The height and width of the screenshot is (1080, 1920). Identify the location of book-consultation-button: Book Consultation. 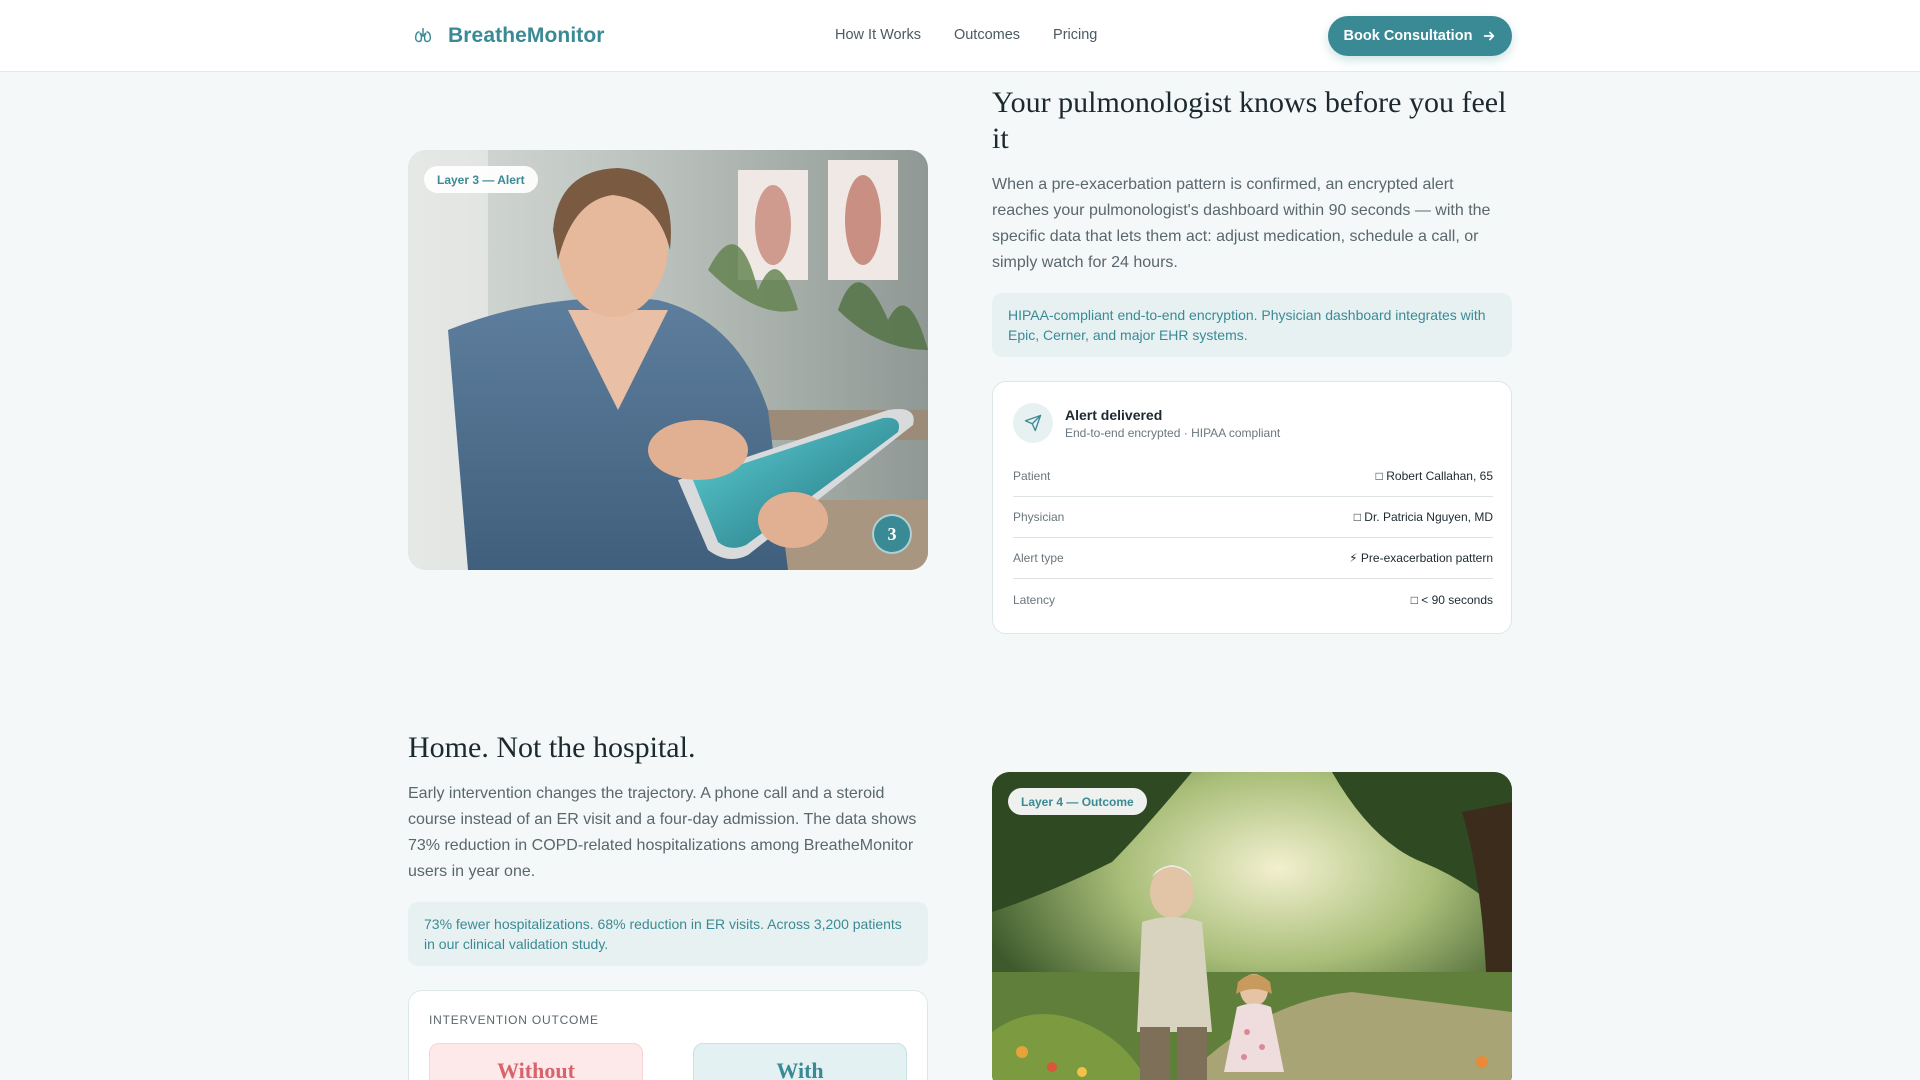
(1420, 36).